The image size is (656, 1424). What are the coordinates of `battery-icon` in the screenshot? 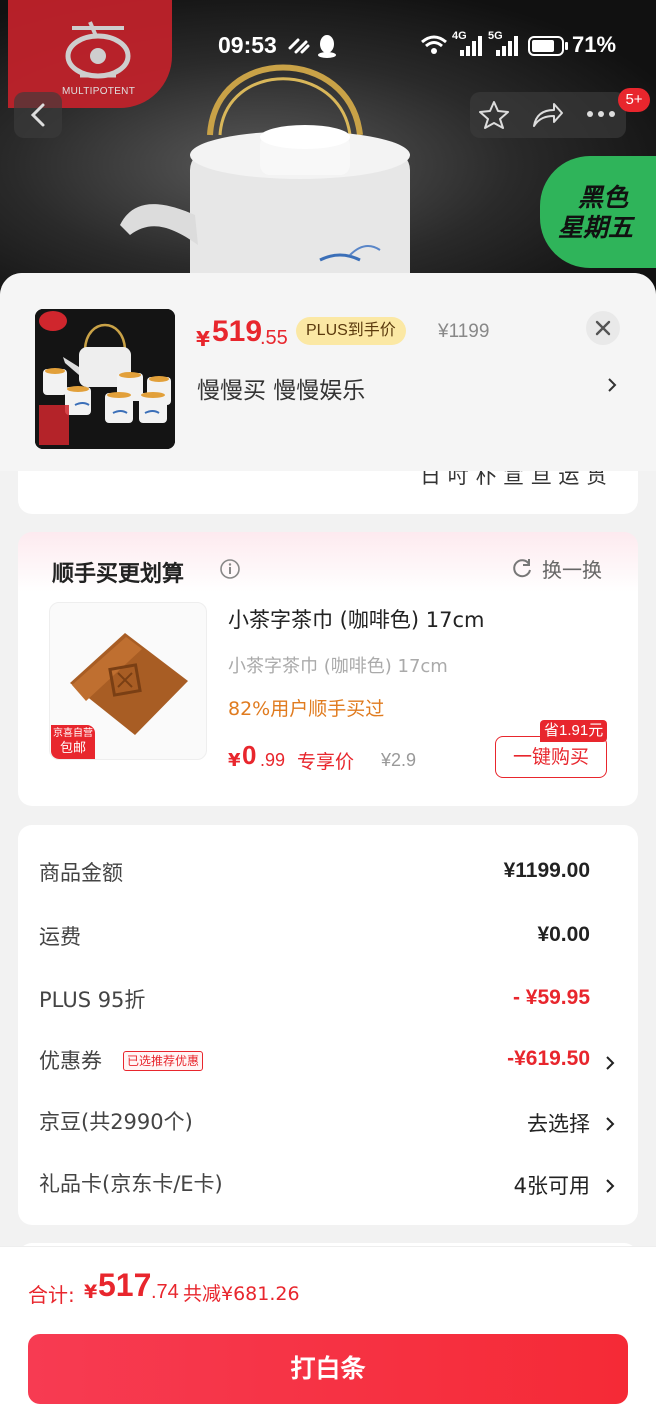 It's located at (548, 46).